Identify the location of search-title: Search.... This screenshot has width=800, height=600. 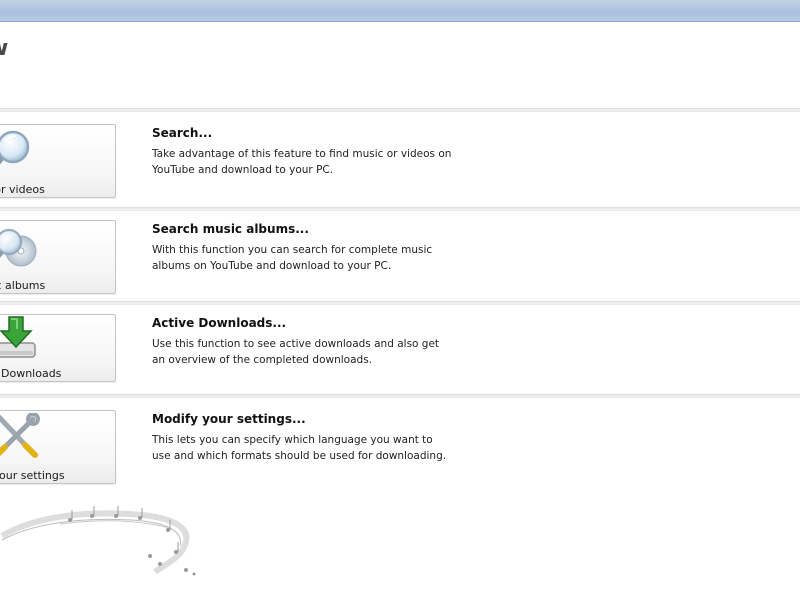
(182, 133).